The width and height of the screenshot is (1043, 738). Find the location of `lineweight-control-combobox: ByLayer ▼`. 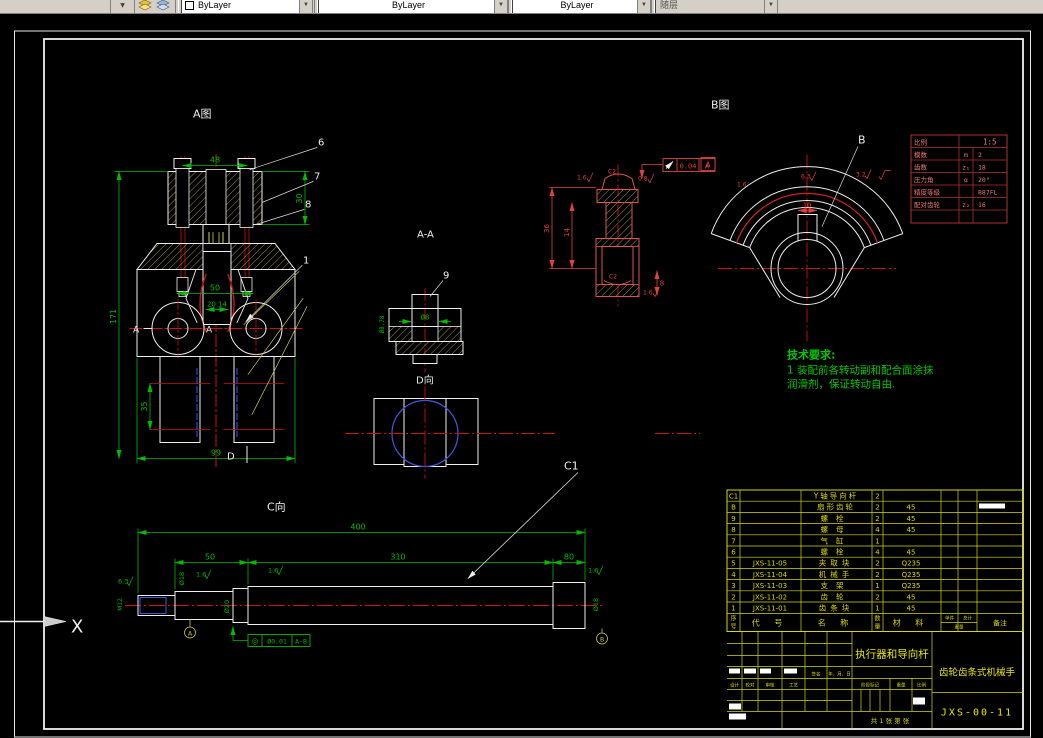

lineweight-control-combobox: ByLayer ▼ is located at coordinates (581, 6).